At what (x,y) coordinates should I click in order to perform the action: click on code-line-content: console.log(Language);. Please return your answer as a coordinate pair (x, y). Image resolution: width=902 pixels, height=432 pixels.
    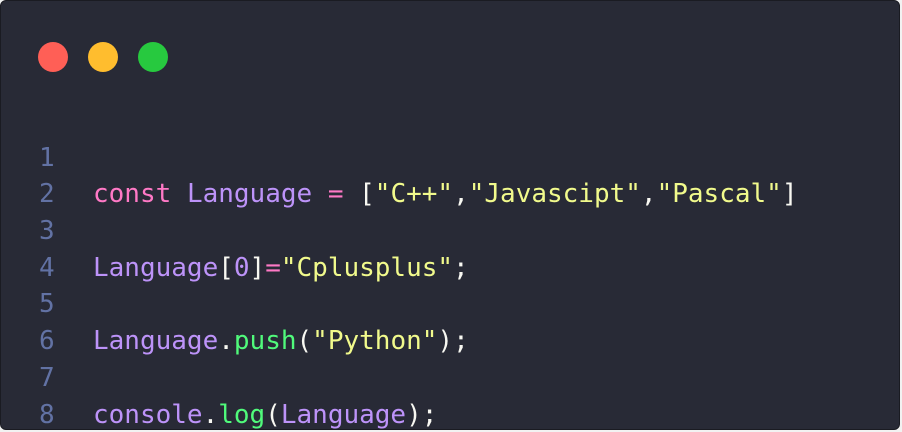
    Looking at the image, I should click on (265, 413).